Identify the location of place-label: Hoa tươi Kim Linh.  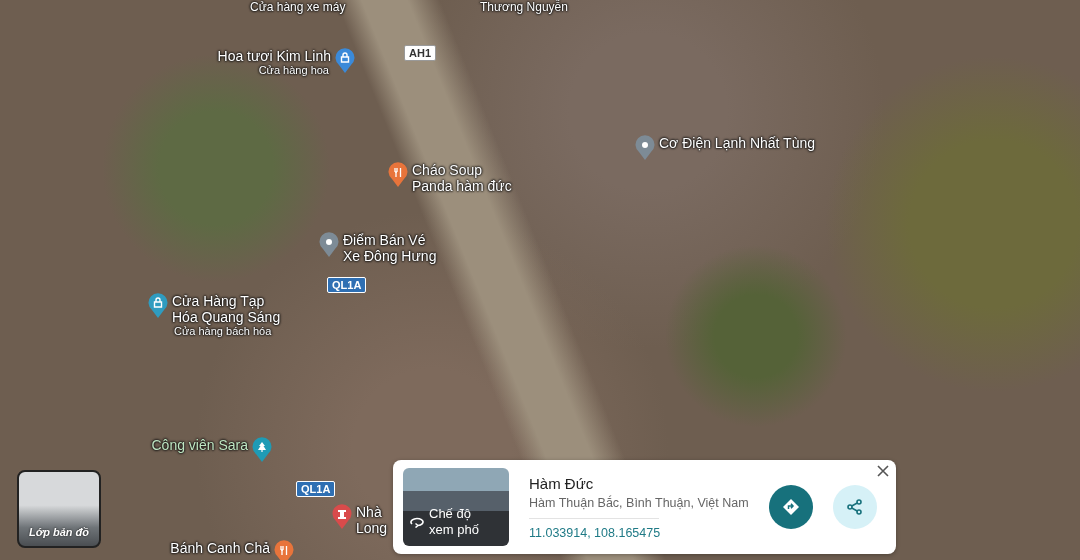
(274, 56).